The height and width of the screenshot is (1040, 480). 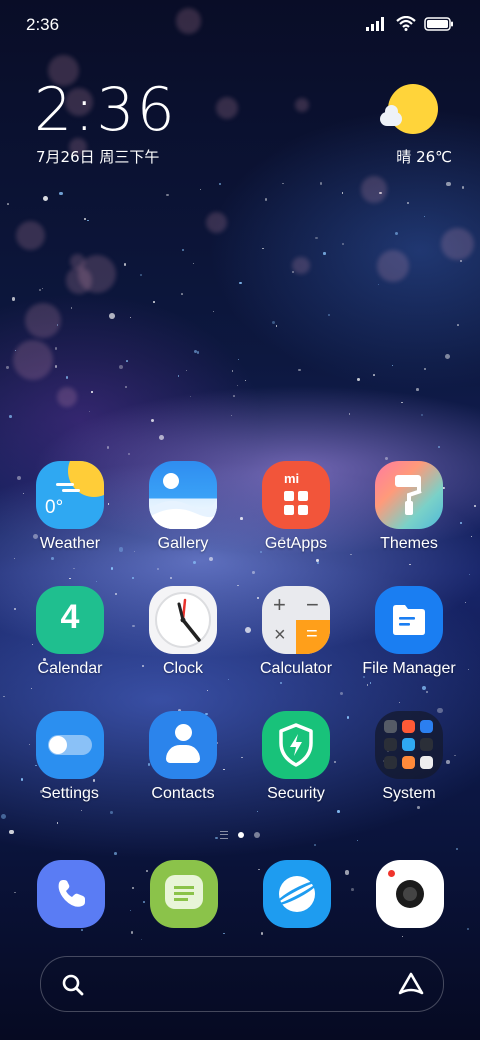 I want to click on app-system-folder: System, so click(x=409, y=757).